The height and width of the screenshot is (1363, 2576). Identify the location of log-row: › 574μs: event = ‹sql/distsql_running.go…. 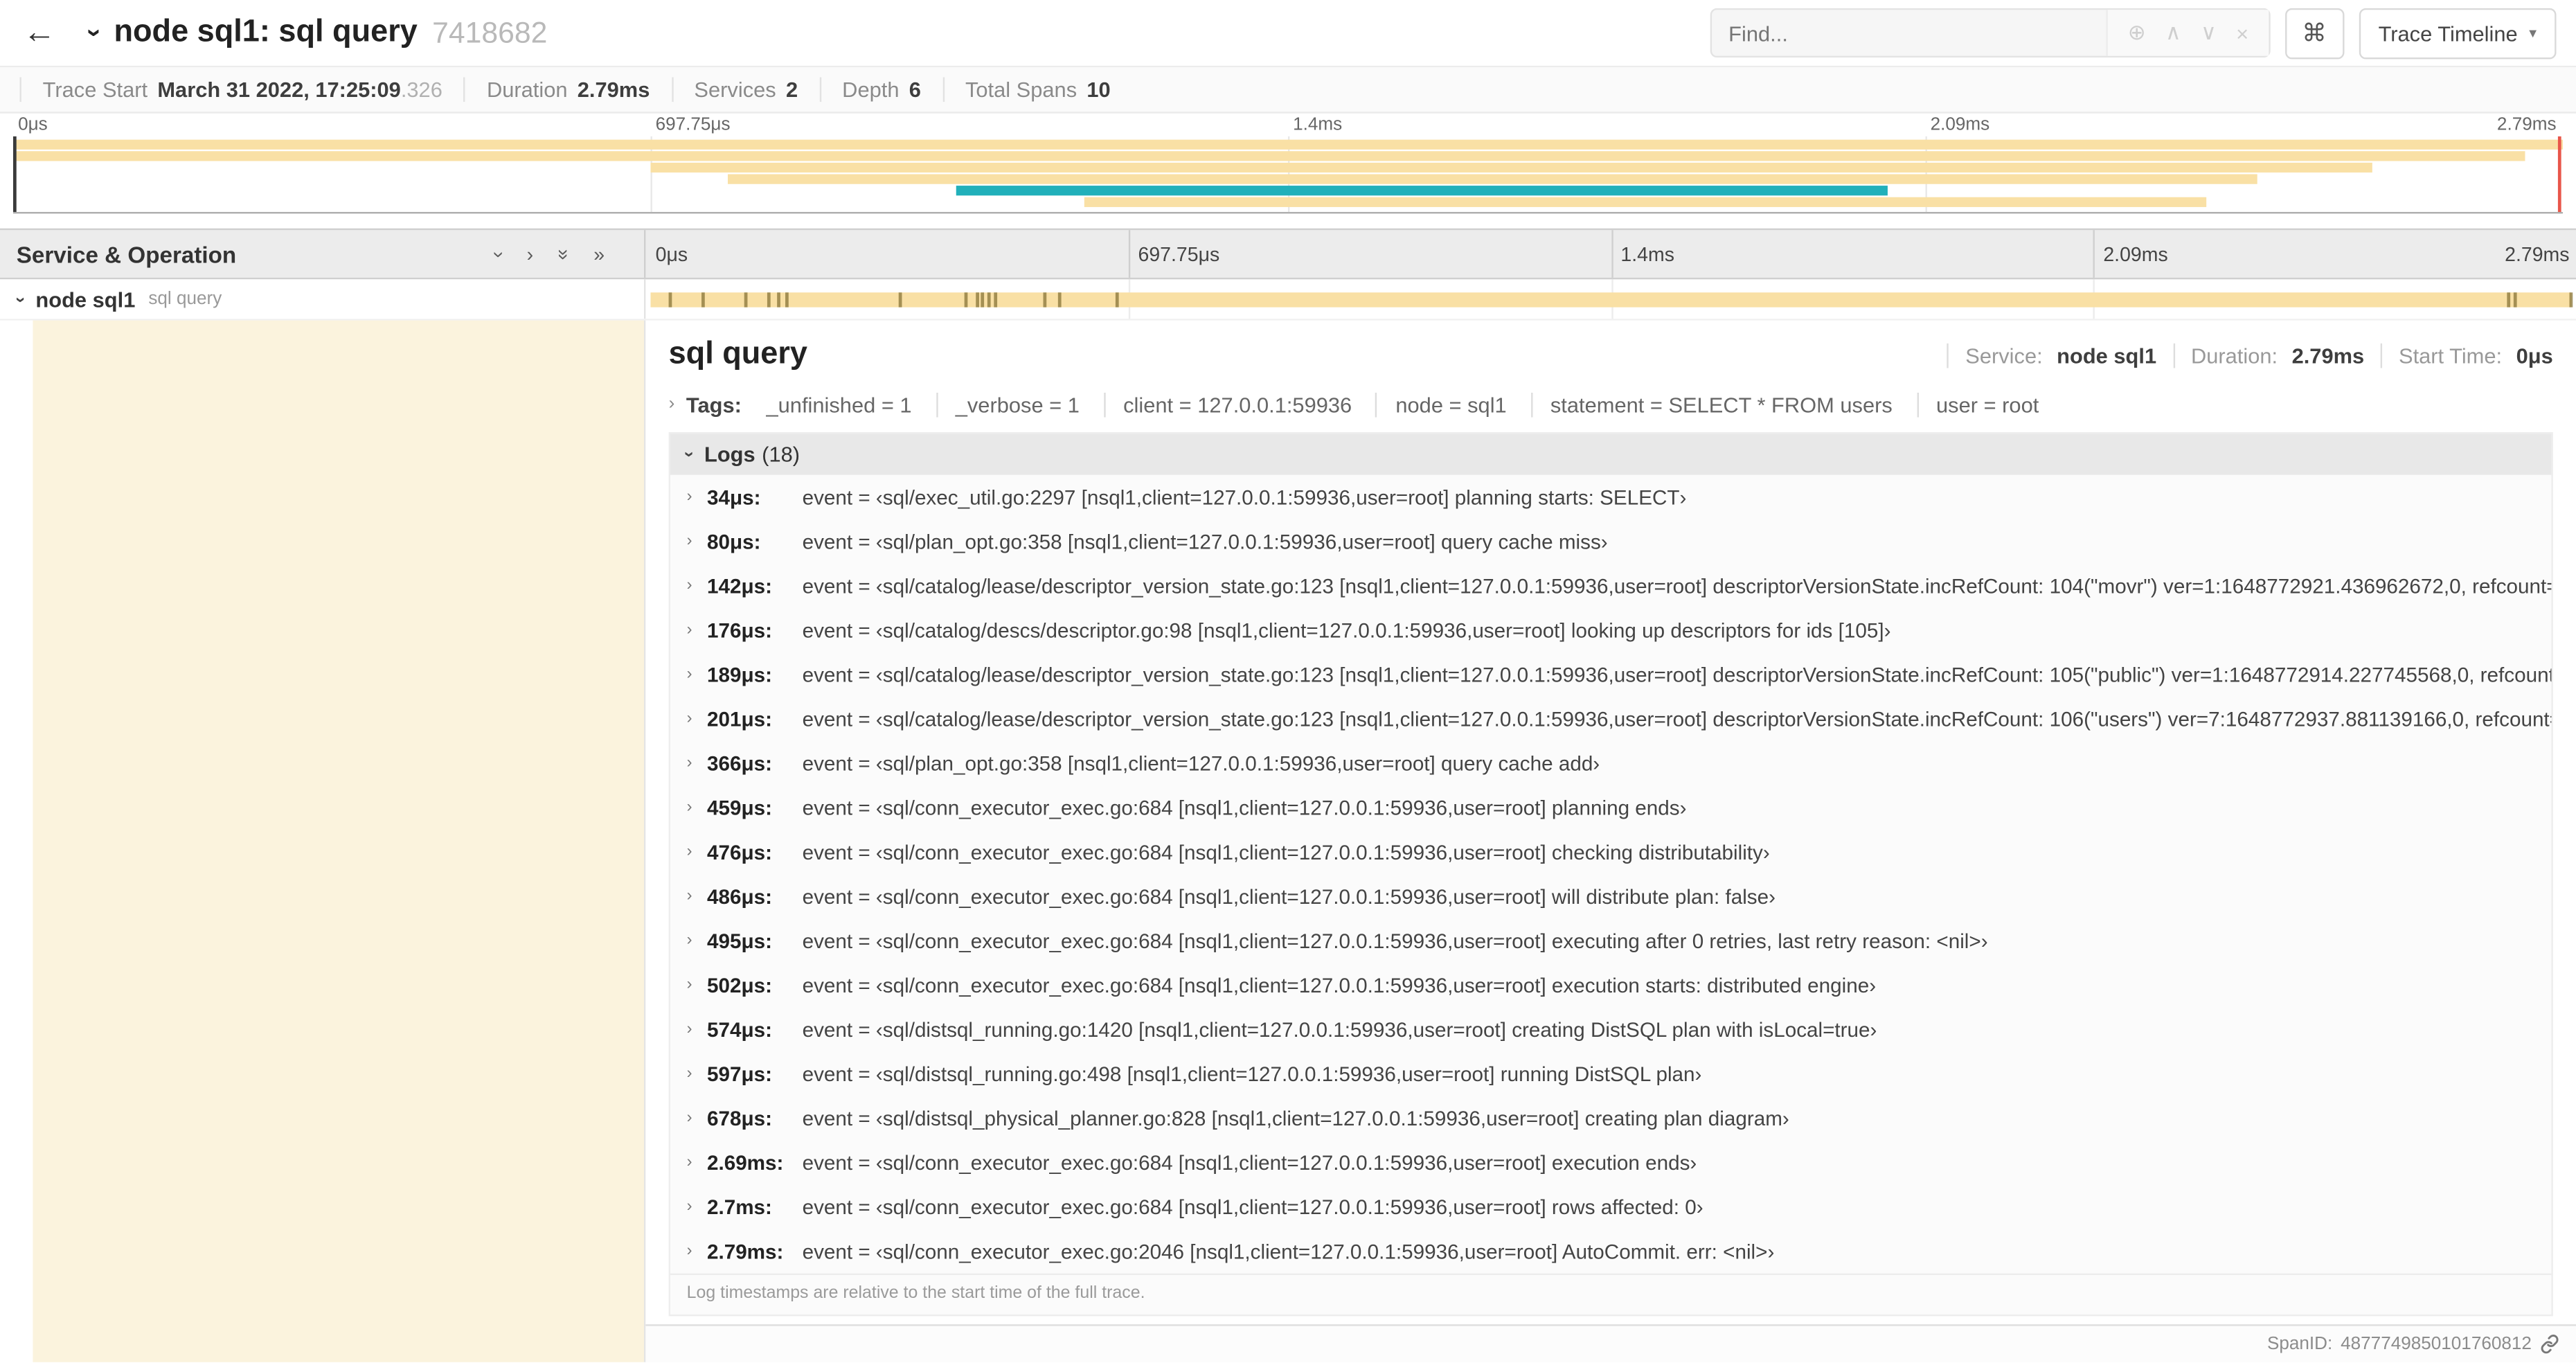
(1611, 1029).